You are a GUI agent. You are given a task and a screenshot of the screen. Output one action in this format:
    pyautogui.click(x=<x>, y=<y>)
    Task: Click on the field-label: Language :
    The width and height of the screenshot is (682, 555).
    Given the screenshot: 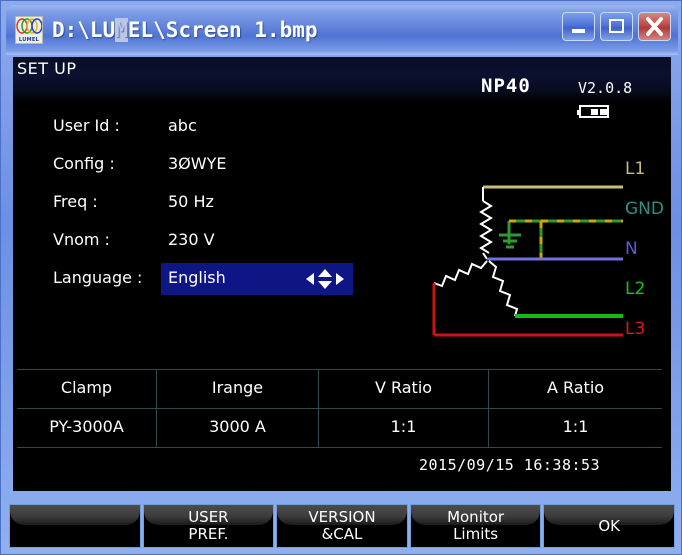 What is the action you would take?
    pyautogui.click(x=98, y=277)
    